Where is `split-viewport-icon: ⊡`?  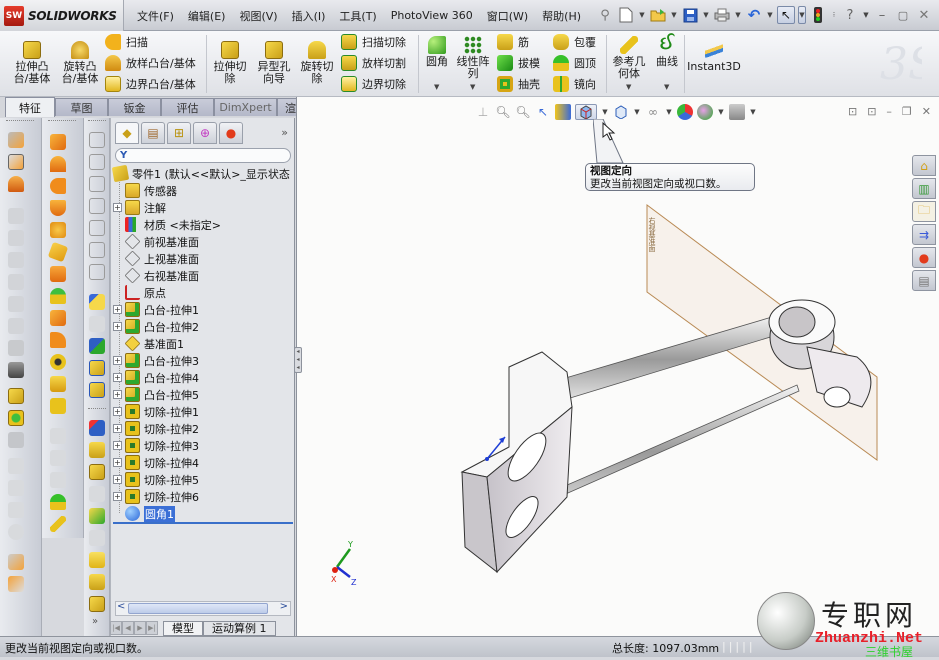
split-viewport-icon: ⊡ is located at coordinates (852, 111).